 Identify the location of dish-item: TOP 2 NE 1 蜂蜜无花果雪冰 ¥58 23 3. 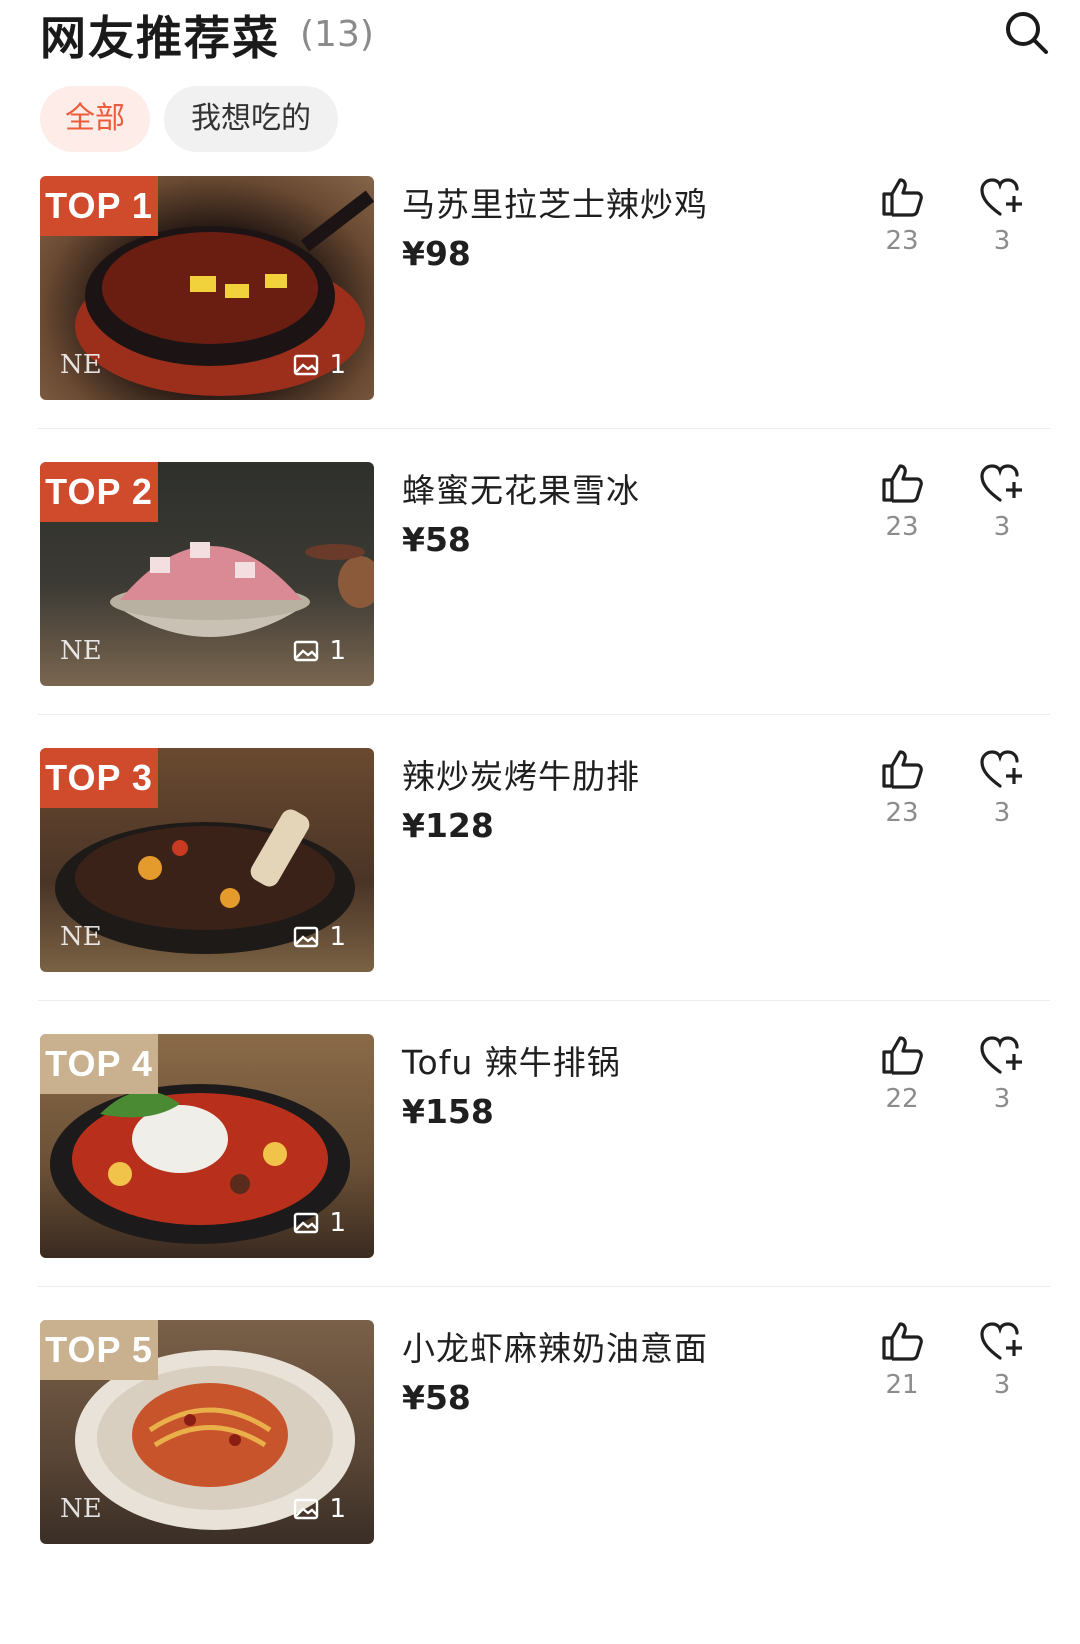
(545, 574).